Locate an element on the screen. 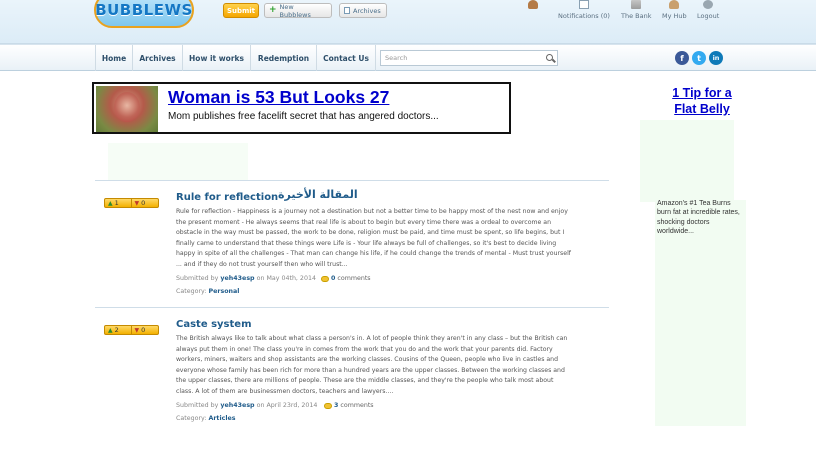  notifications-link: Notifications (0) is located at coordinates (584, 11).